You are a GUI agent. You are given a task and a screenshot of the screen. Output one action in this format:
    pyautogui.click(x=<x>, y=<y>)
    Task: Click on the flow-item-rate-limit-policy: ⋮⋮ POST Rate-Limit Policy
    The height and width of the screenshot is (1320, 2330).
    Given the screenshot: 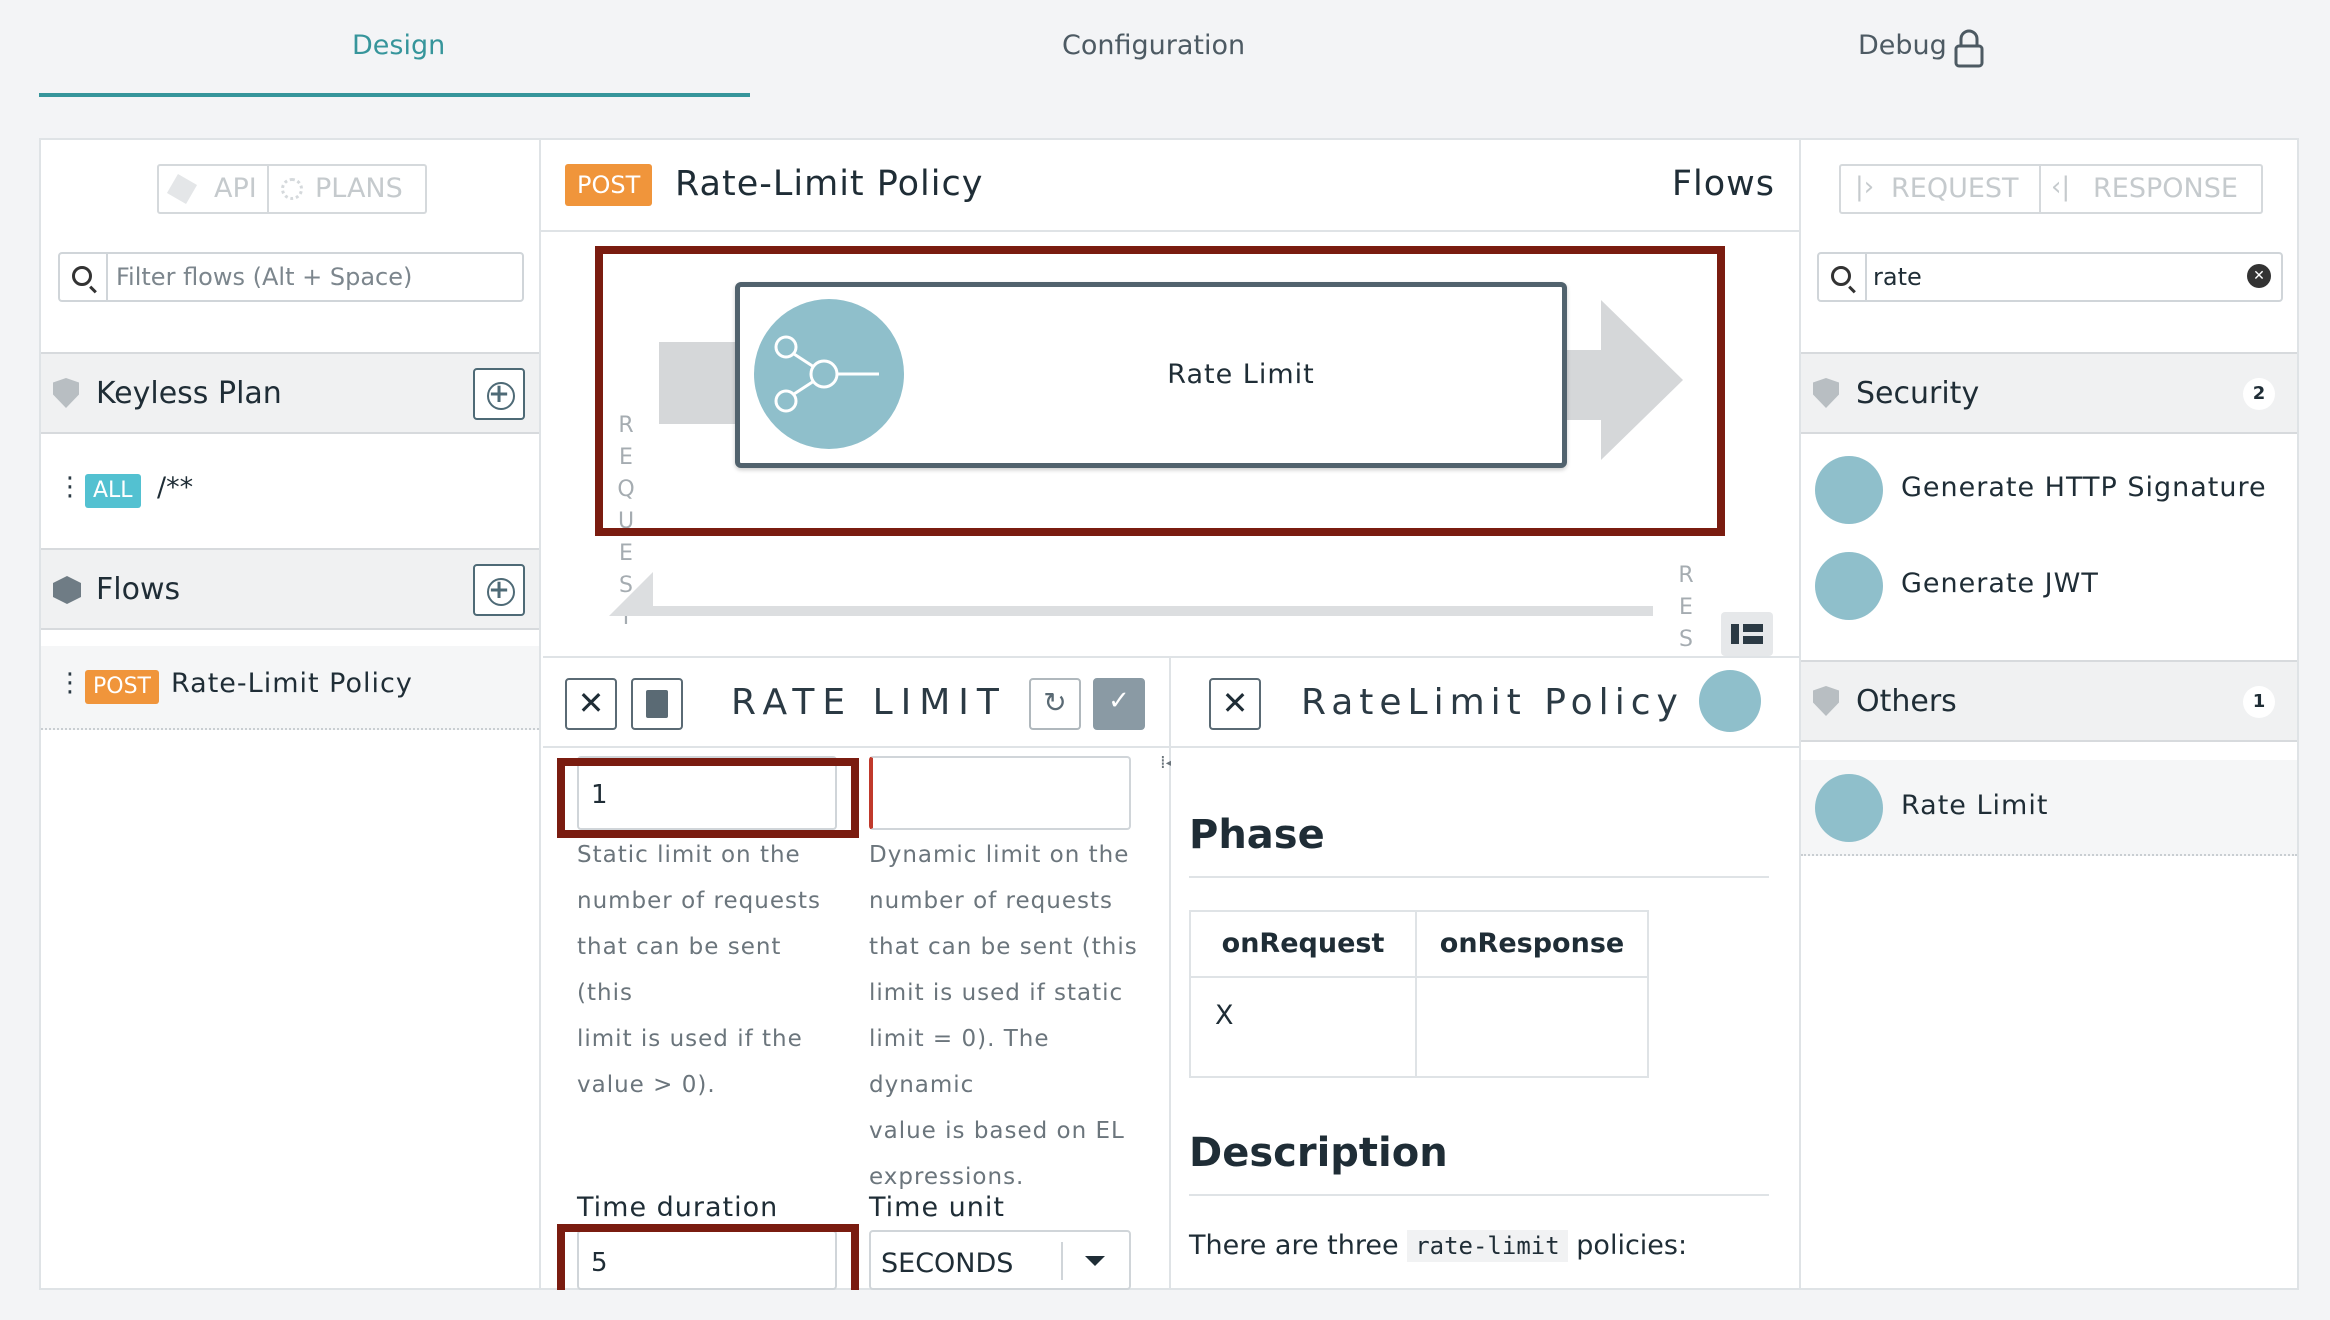 What is the action you would take?
    pyautogui.click(x=290, y=688)
    